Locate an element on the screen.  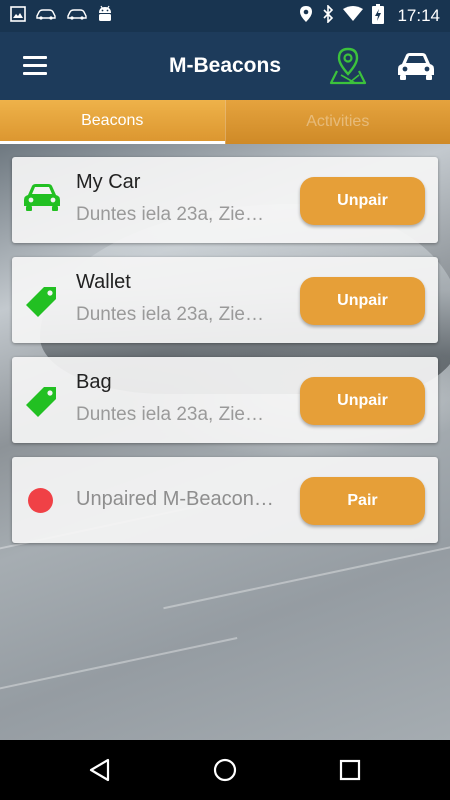
red-dot-icon is located at coordinates (40, 500).